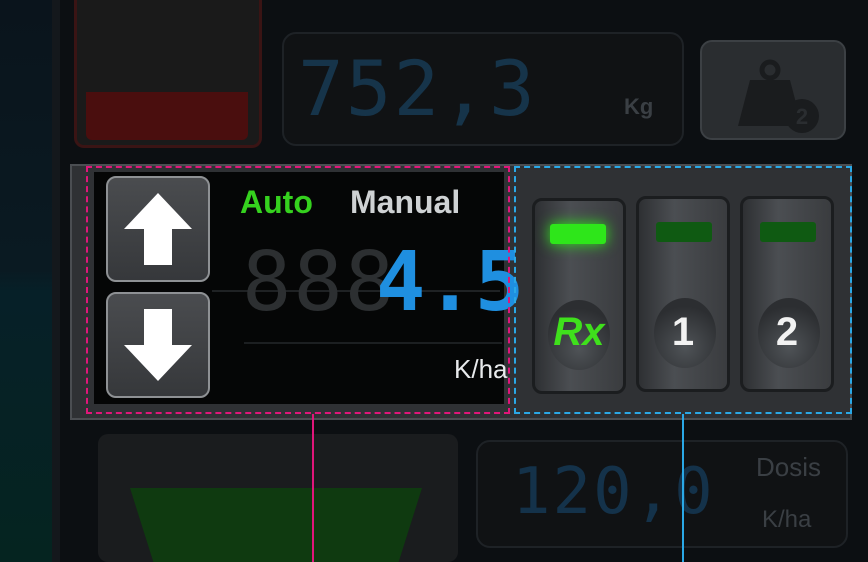 The height and width of the screenshot is (562, 868). I want to click on weight-unit: Kg, so click(639, 106).